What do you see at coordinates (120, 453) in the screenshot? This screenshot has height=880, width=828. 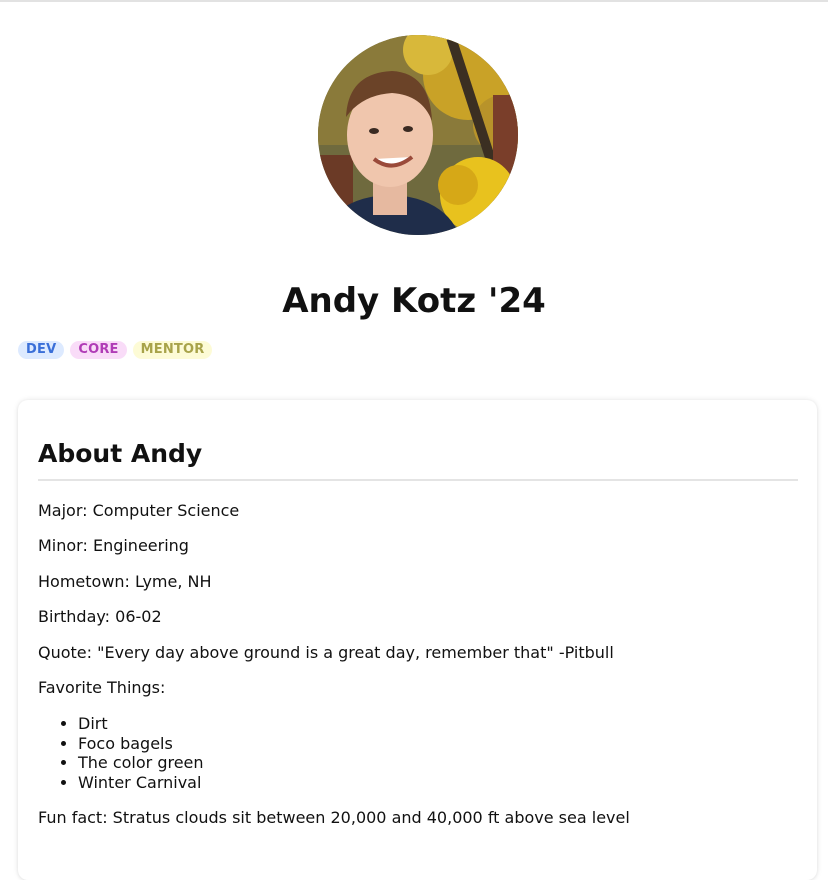 I see `about-title: About Andy` at bounding box center [120, 453].